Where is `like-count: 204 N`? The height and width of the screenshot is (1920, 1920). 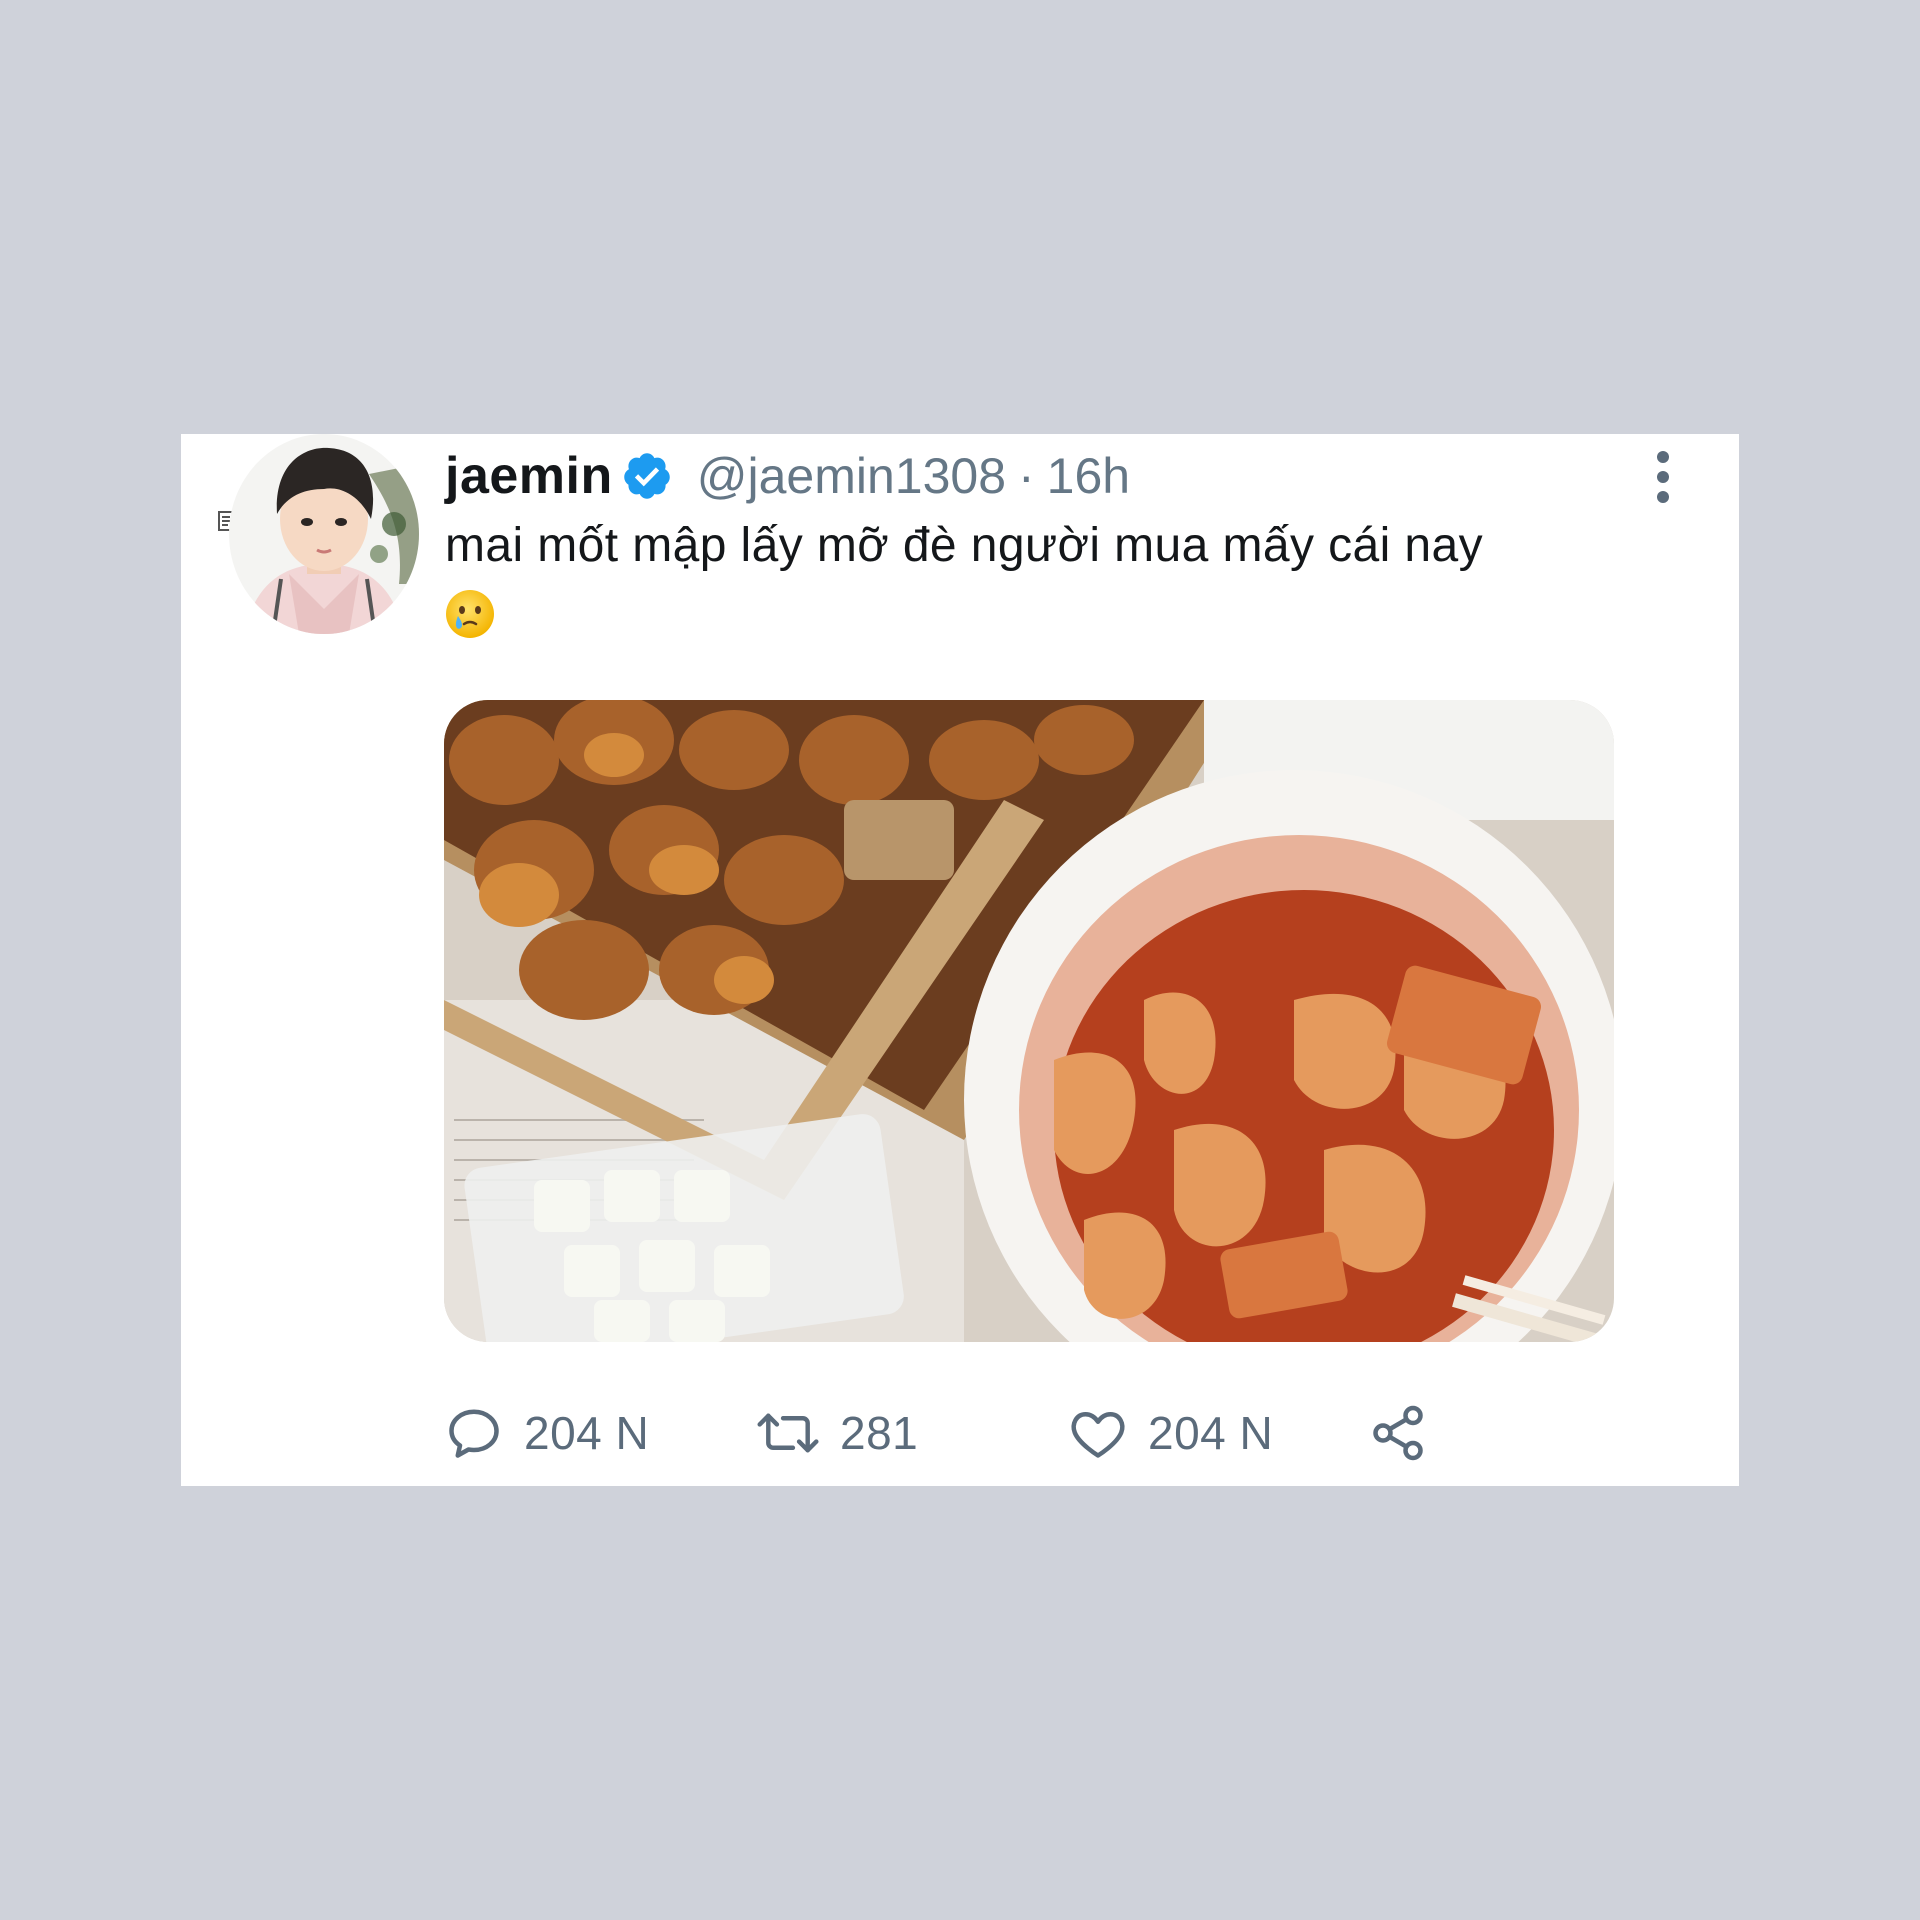 like-count: 204 N is located at coordinates (1211, 1433).